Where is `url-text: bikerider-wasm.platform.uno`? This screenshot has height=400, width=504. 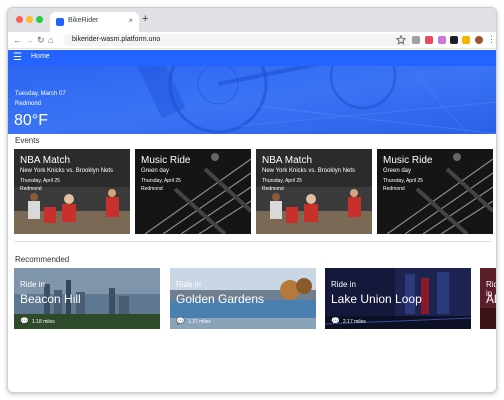 url-text: bikerider-wasm.platform.uno is located at coordinates (116, 39).